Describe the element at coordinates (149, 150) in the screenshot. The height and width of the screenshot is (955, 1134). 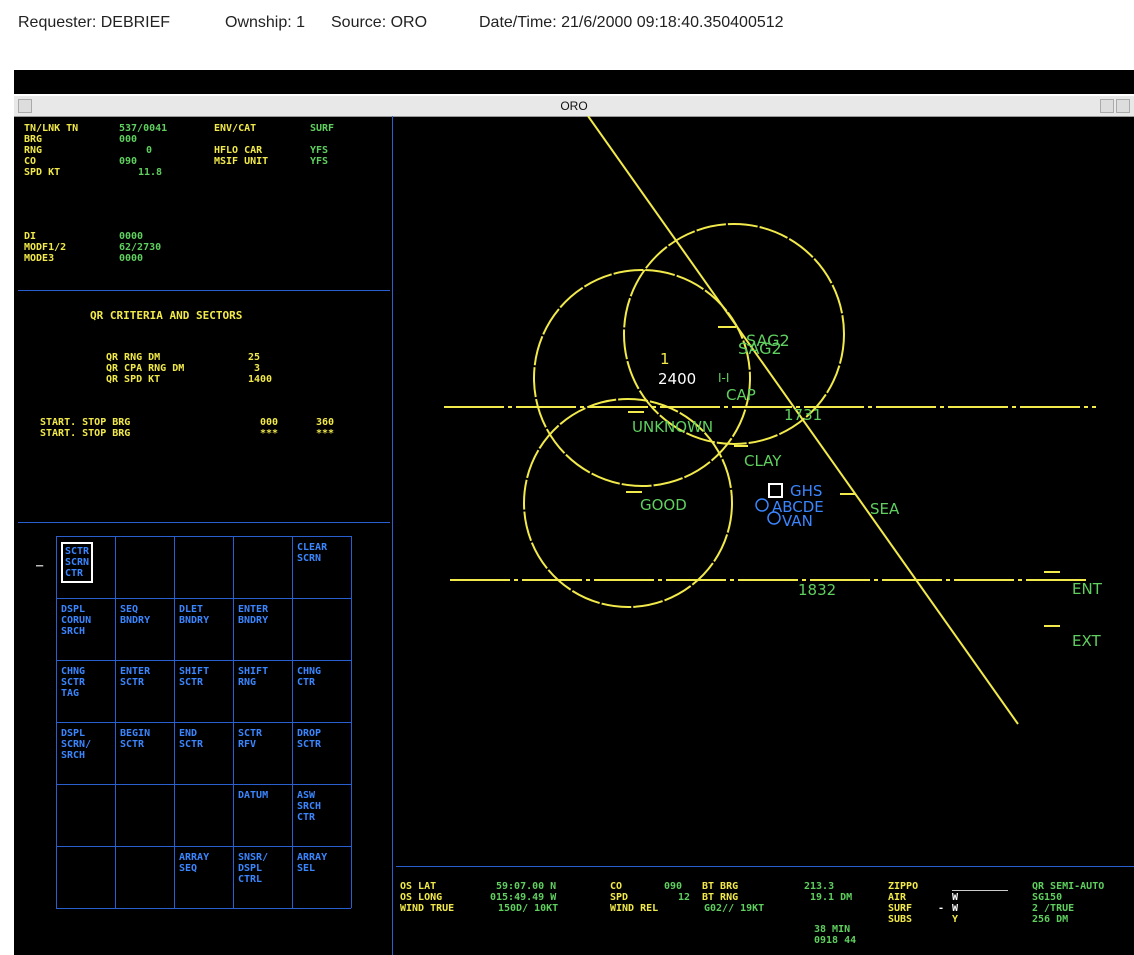
I see `track-value-2: 0` at that location.